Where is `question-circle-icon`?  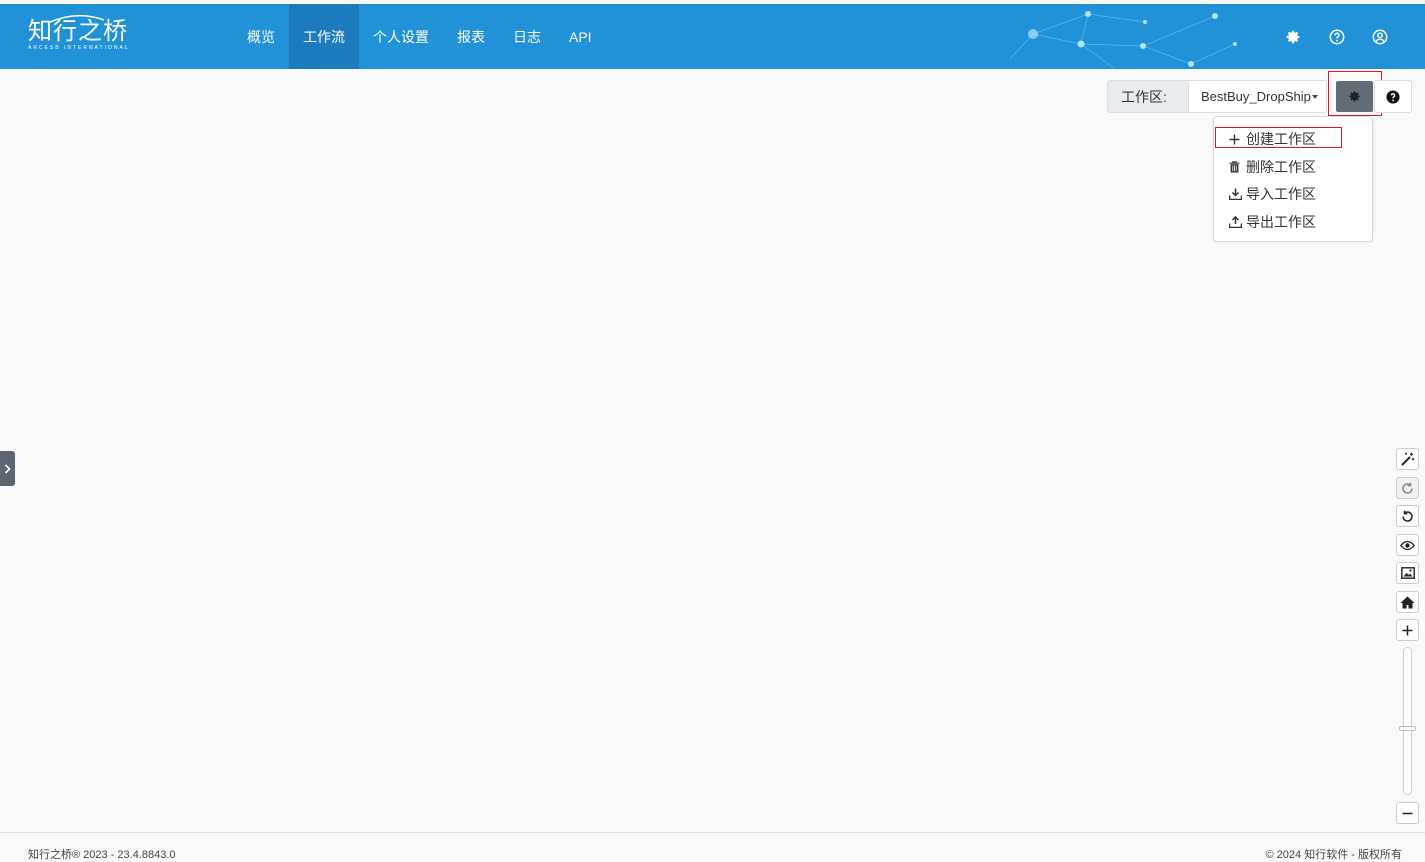
question-circle-icon is located at coordinates (1393, 96).